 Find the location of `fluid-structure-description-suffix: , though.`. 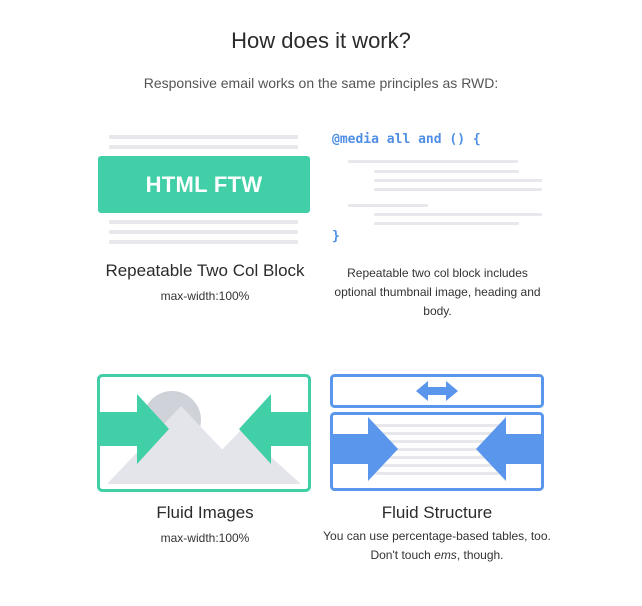

fluid-structure-description-suffix: , though. is located at coordinates (480, 555).